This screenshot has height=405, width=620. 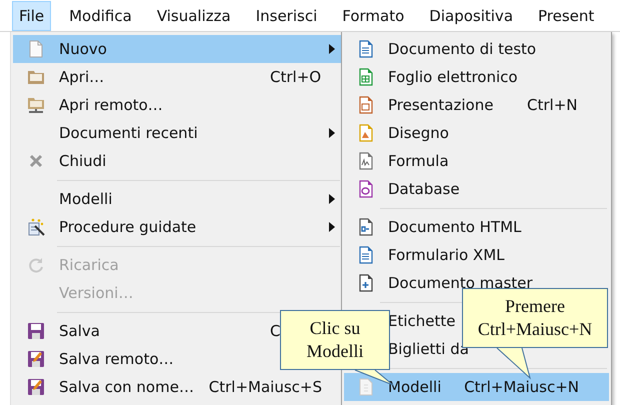 I want to click on menu-item: Salva con nome… Ctrl+Maiusc+S, so click(x=177, y=387).